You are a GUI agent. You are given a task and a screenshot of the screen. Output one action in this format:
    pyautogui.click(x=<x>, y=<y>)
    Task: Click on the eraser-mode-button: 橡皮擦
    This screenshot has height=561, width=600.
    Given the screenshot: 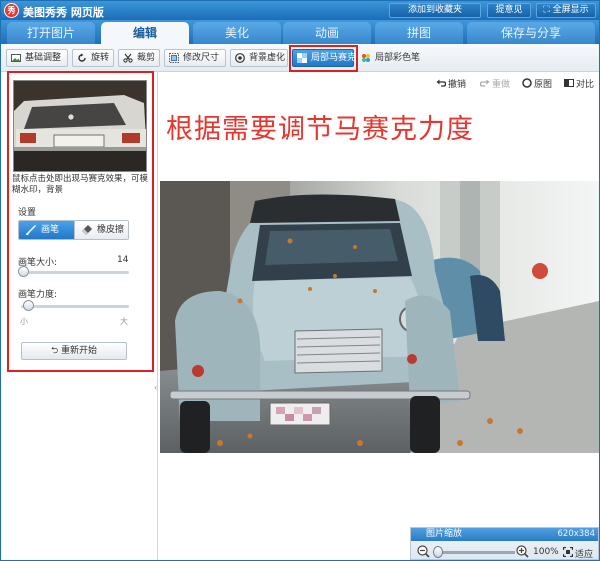 What is the action you would take?
    pyautogui.click(x=101, y=230)
    